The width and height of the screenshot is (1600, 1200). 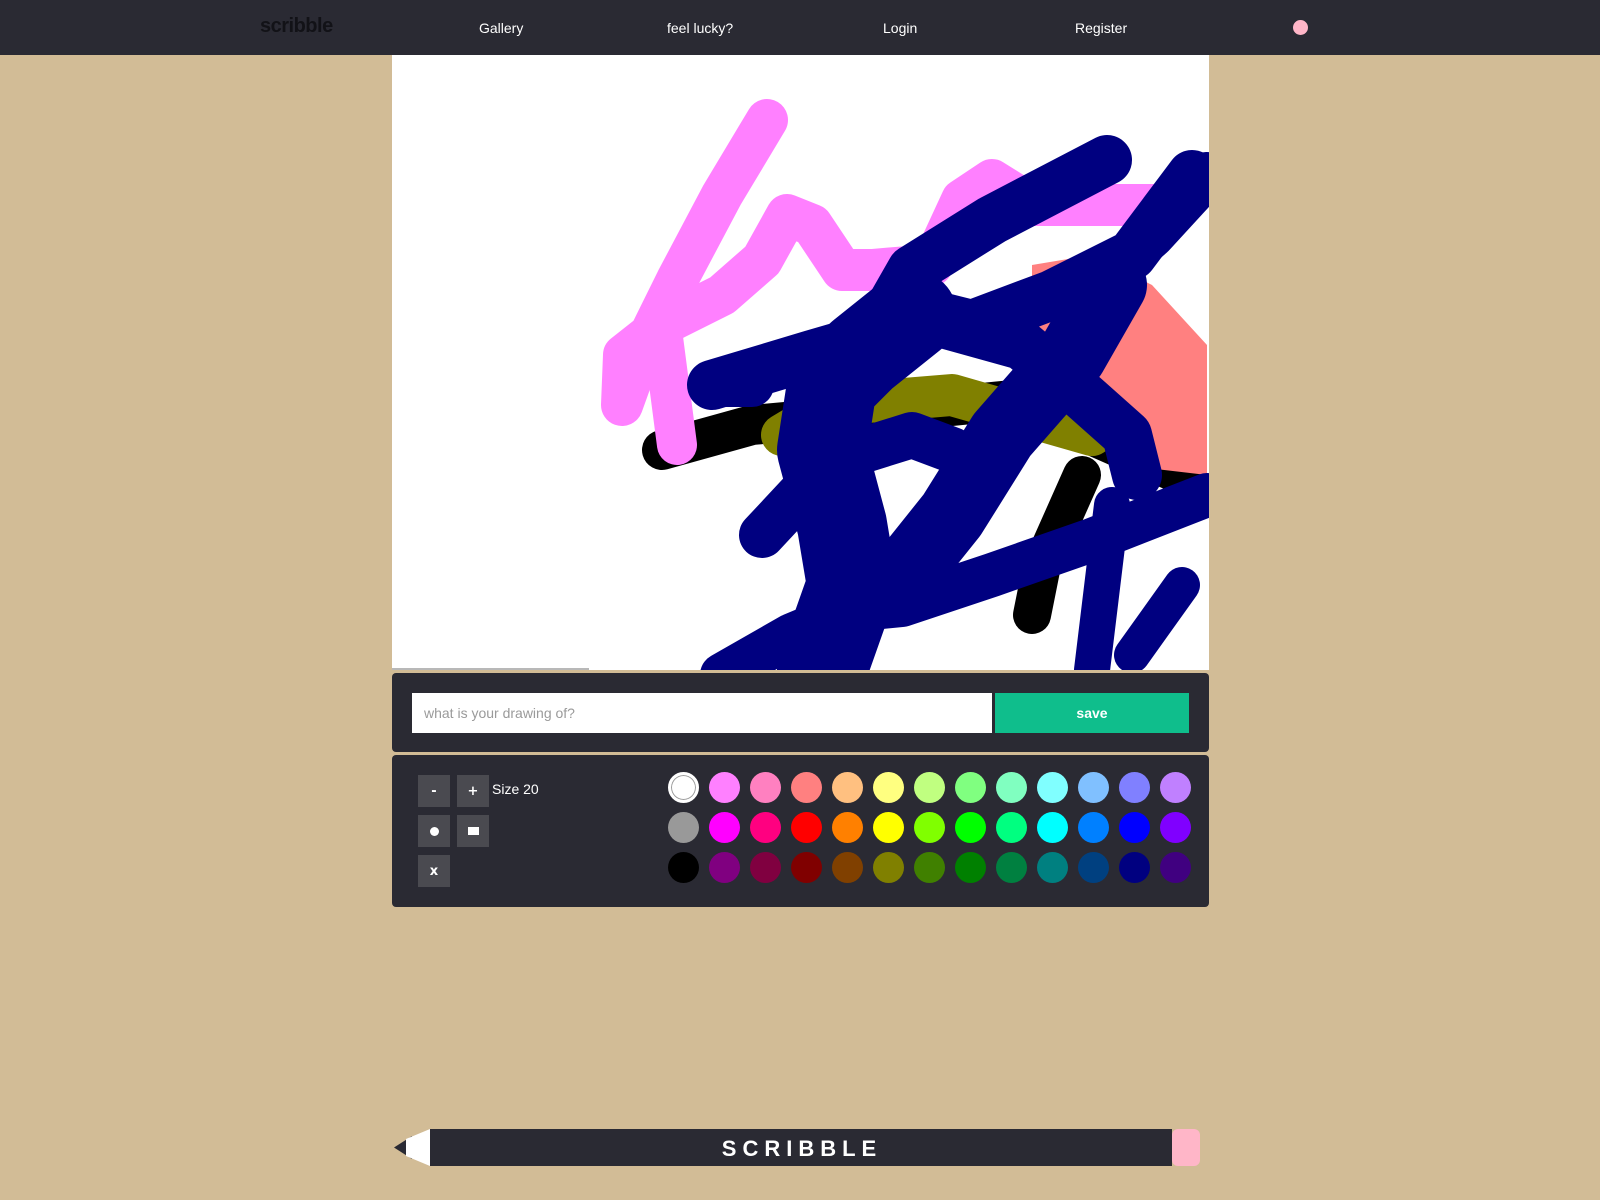 I want to click on canvas-progress-line, so click(x=490, y=669).